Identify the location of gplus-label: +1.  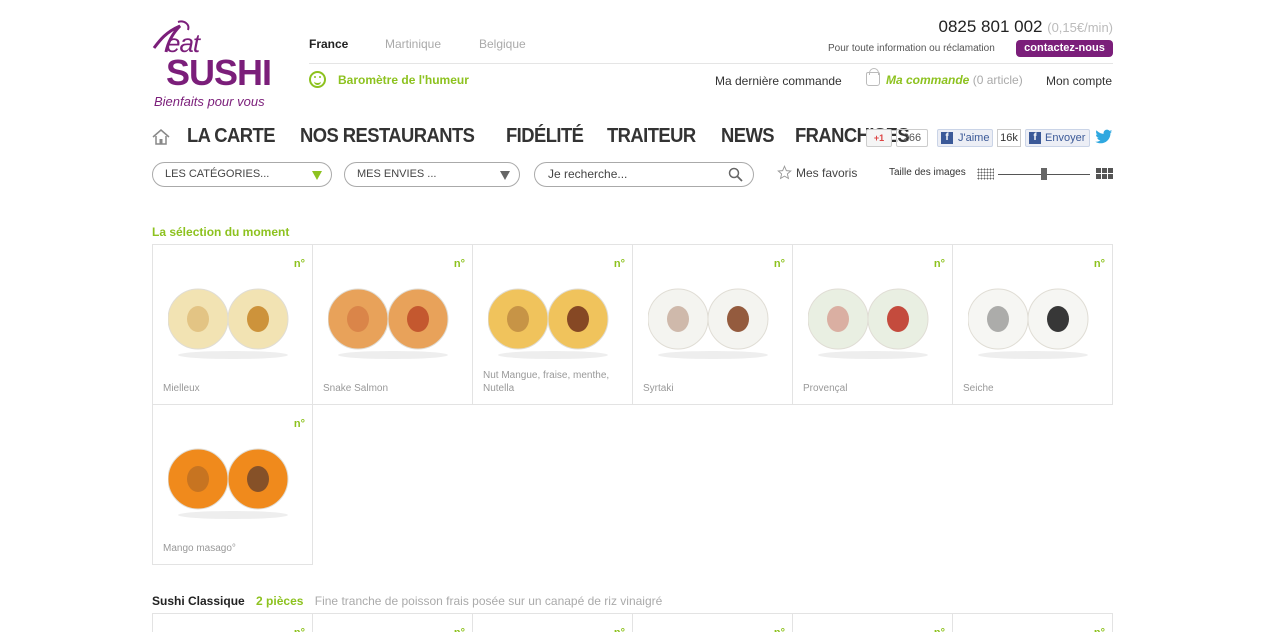
(879, 138).